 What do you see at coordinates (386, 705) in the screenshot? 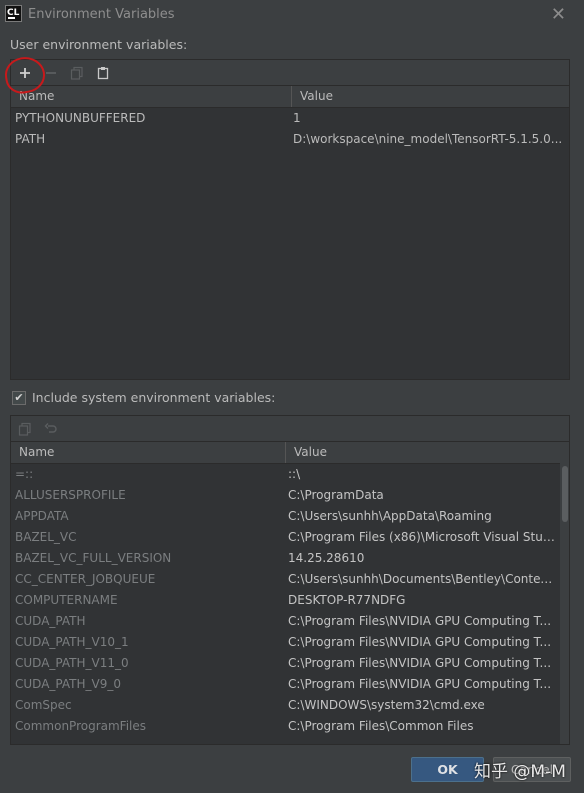
I see `var-value: C:\WINDOWS\system32\cmd.exe` at bounding box center [386, 705].